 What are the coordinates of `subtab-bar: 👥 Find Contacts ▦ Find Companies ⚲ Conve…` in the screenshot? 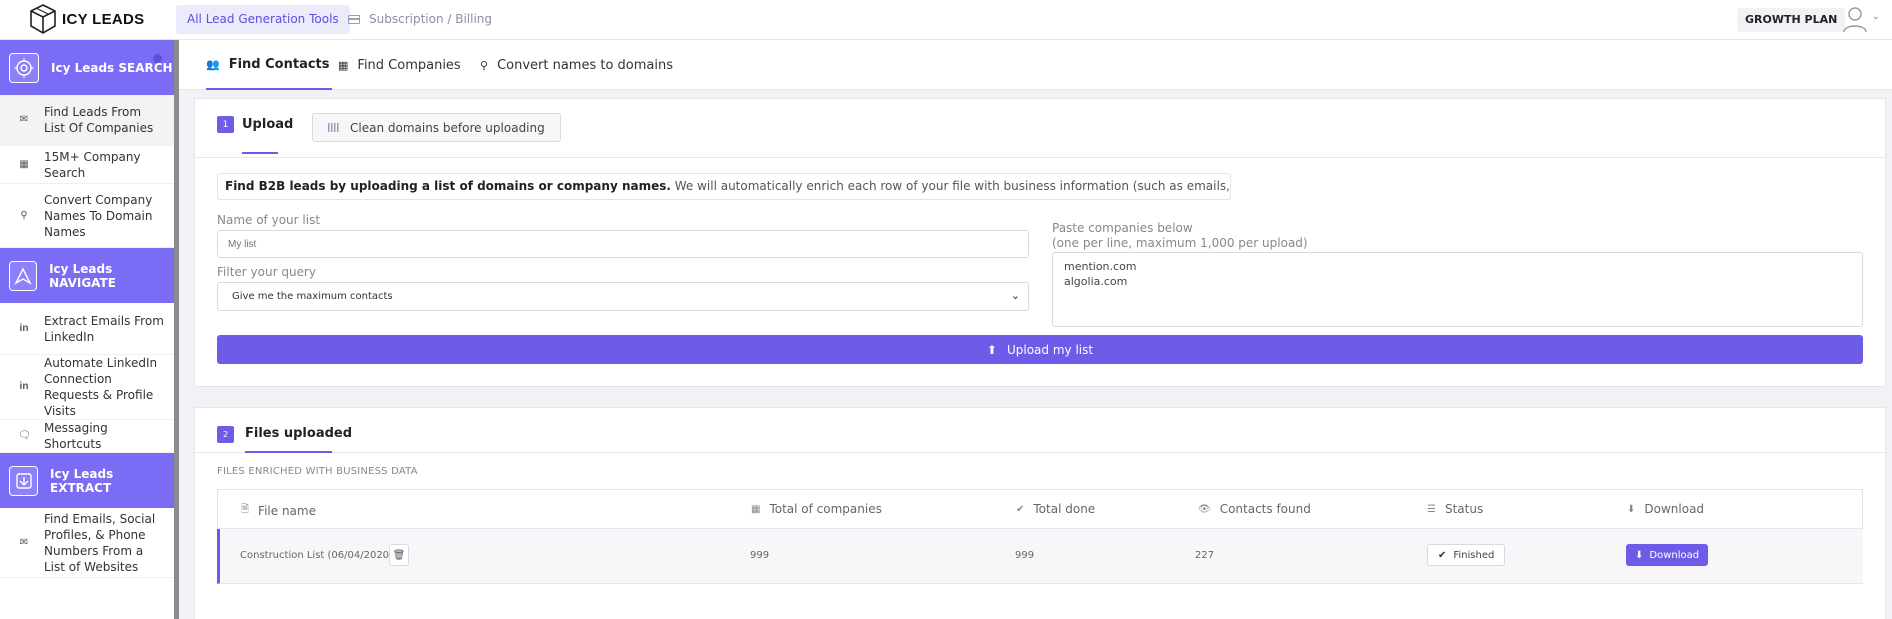 It's located at (1035, 65).